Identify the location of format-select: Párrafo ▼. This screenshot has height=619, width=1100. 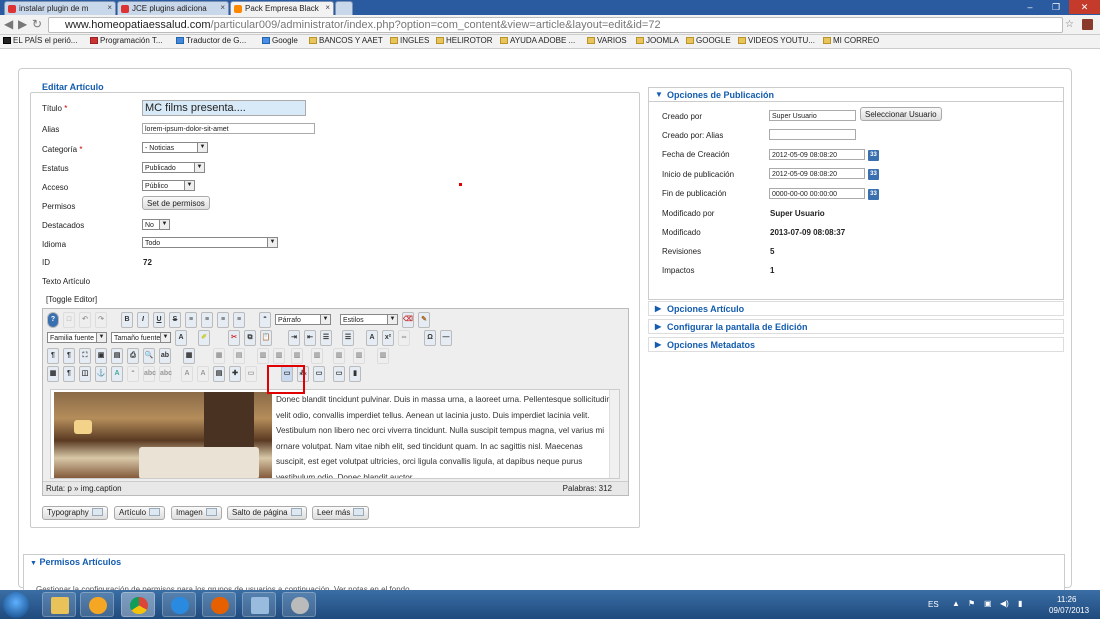
(303, 319).